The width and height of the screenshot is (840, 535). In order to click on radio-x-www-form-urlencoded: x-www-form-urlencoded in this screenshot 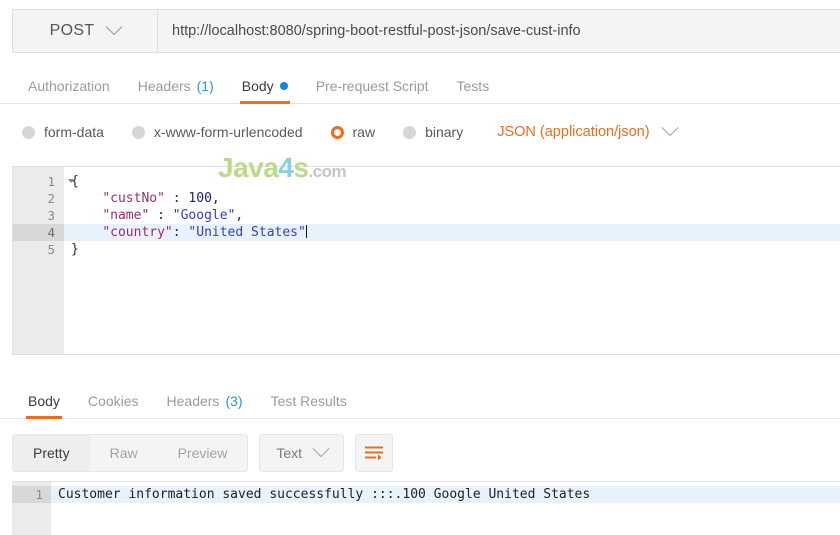, I will do `click(217, 132)`.